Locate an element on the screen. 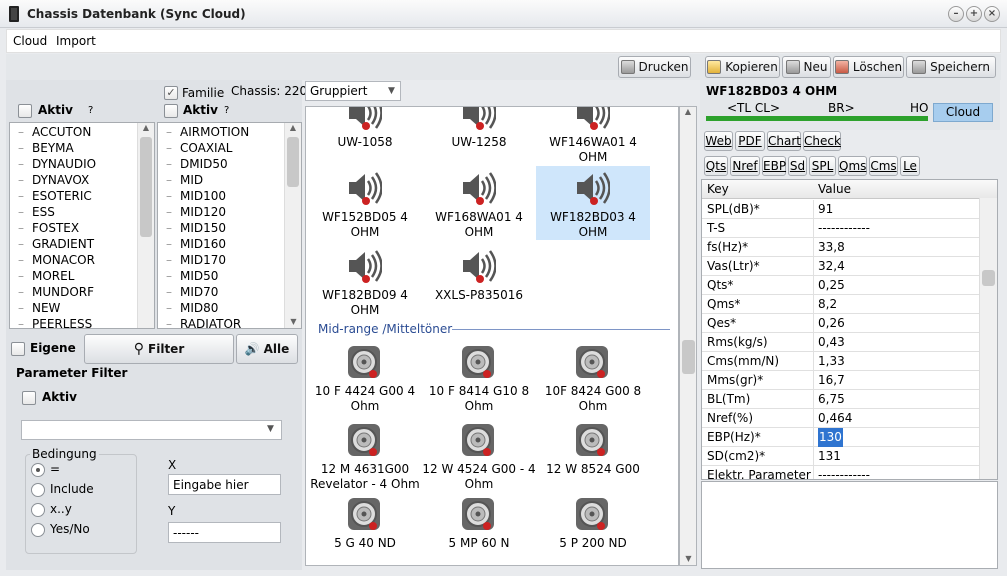 Image resolution: width=1007 pixels, height=576 pixels. chassis-tile: 12 W 4524 G00 - 4 Ohm is located at coordinates (479, 455).